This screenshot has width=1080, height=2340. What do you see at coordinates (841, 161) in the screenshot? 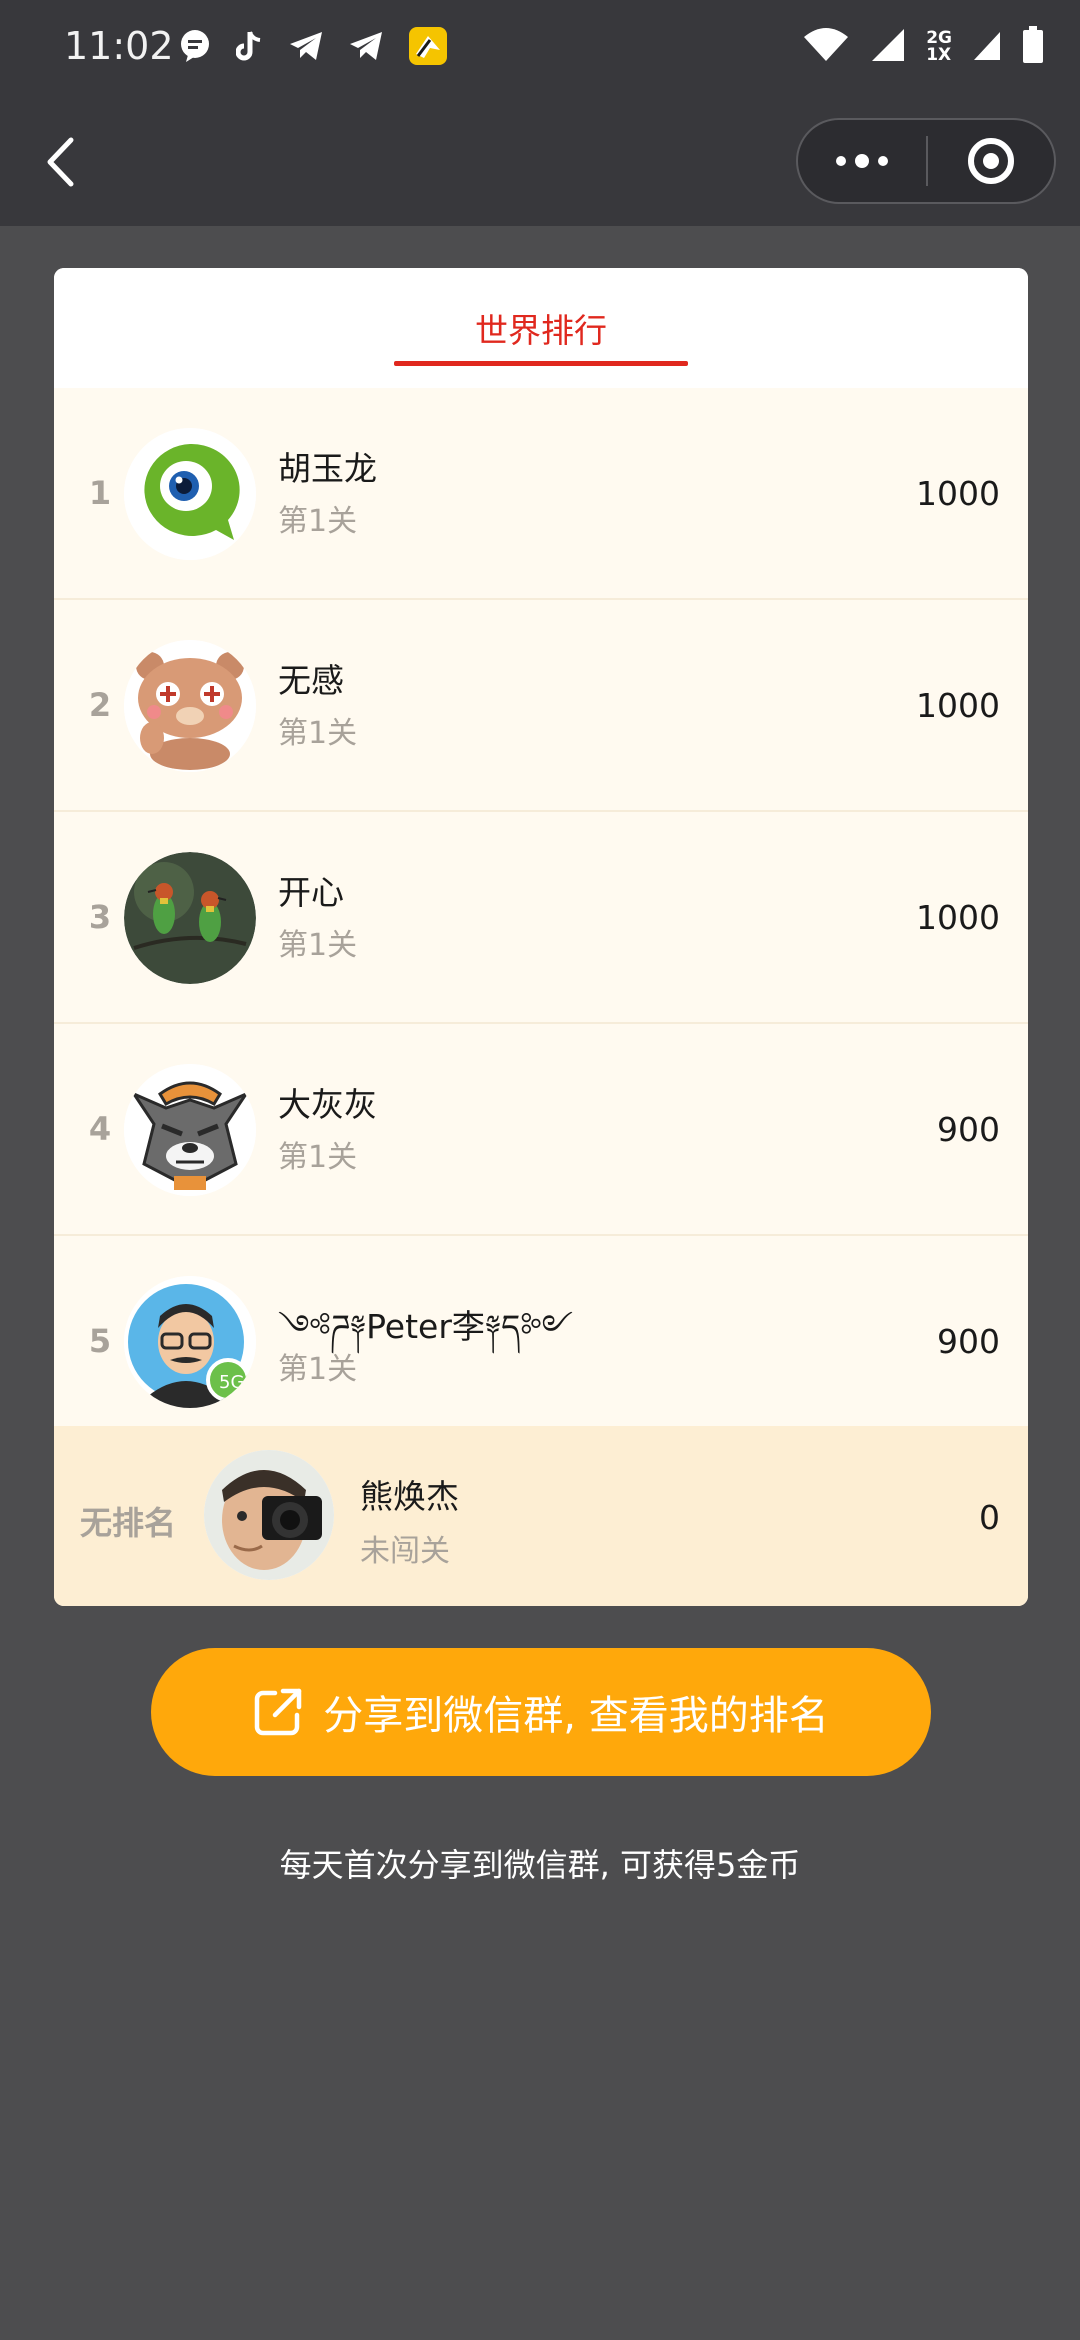
I see `more-dots-icon` at bounding box center [841, 161].